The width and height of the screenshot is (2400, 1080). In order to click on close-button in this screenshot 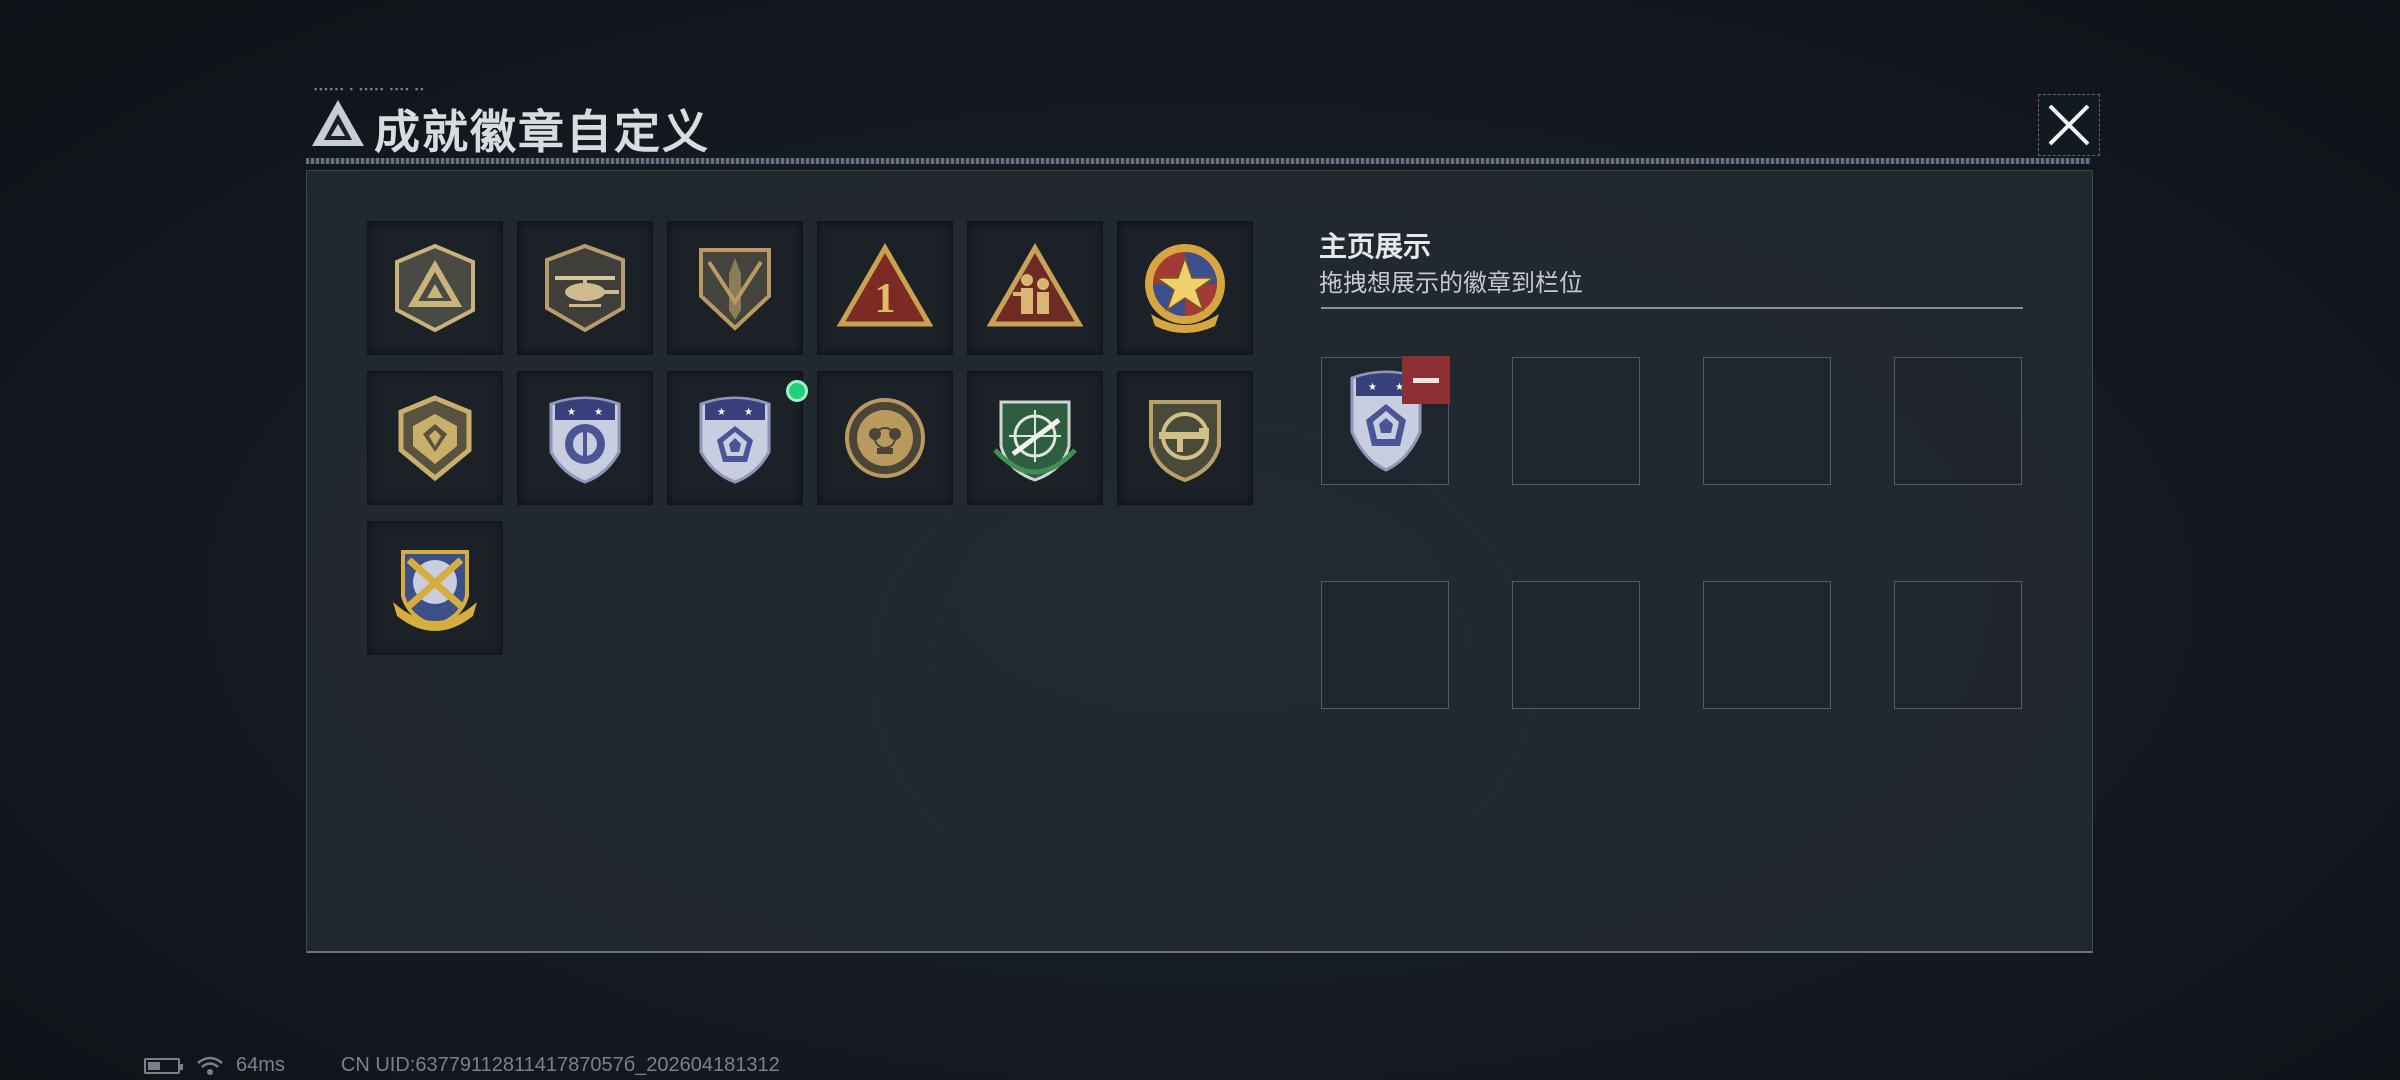, I will do `click(2069, 125)`.